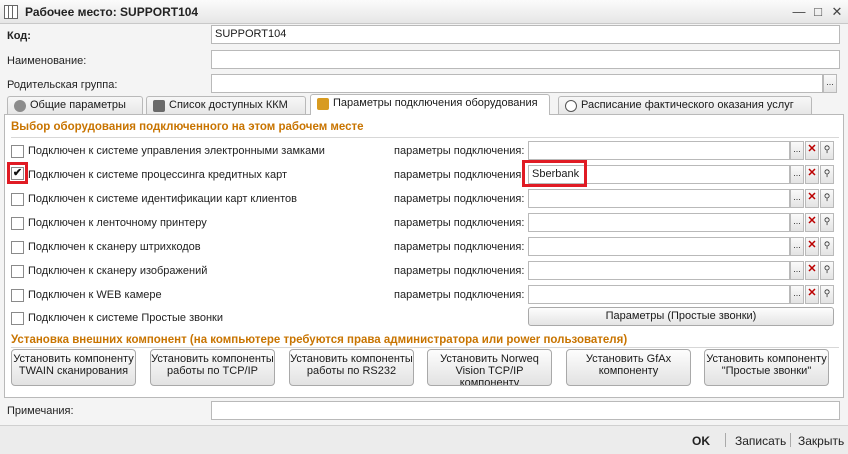  What do you see at coordinates (118, 271) in the screenshot?
I see `row-label: Подключен к сканеру изображений` at bounding box center [118, 271].